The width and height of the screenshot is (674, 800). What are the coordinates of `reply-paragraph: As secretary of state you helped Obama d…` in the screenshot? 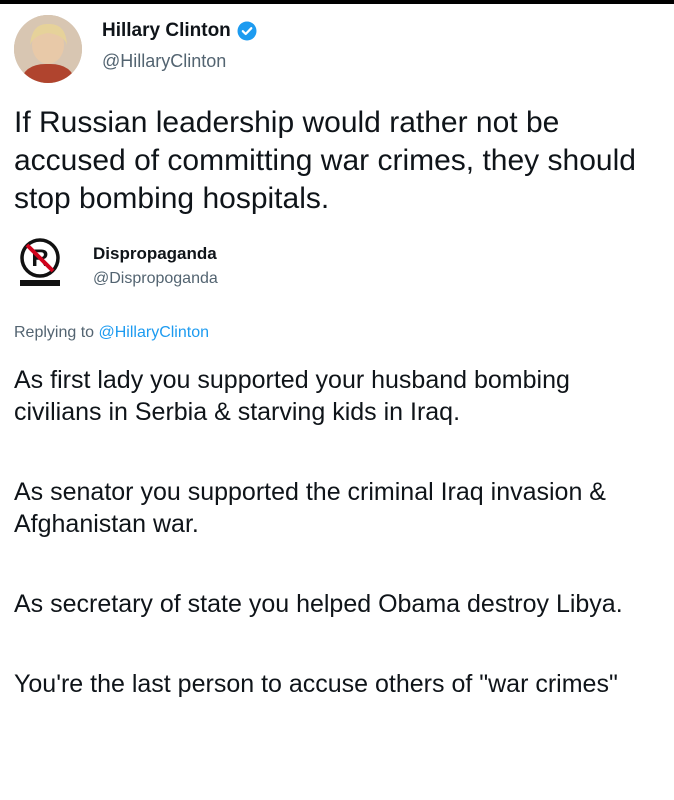 It's located at (318, 604).